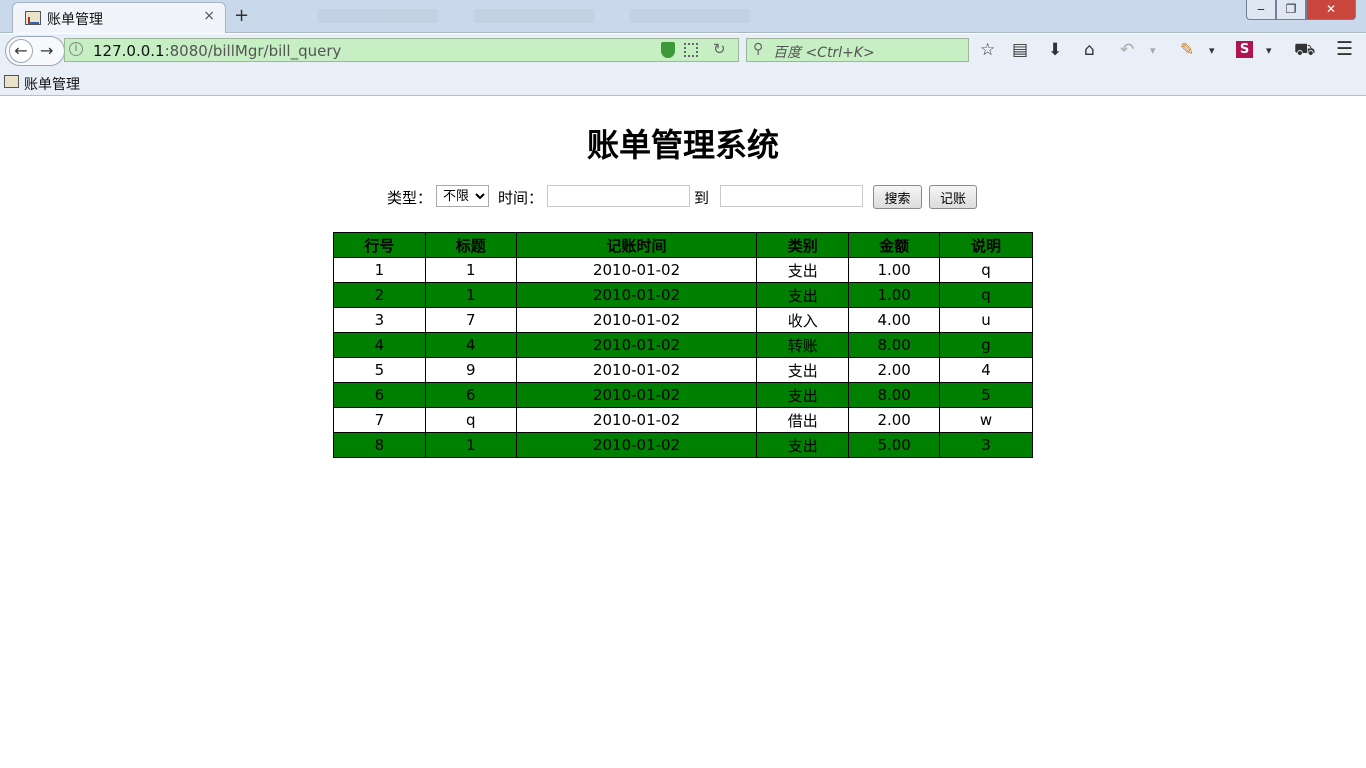 Image resolution: width=1366 pixels, height=768 pixels. I want to click on table-row: 2 1 2010-01-02 支出 1.00 q, so click(683, 295).